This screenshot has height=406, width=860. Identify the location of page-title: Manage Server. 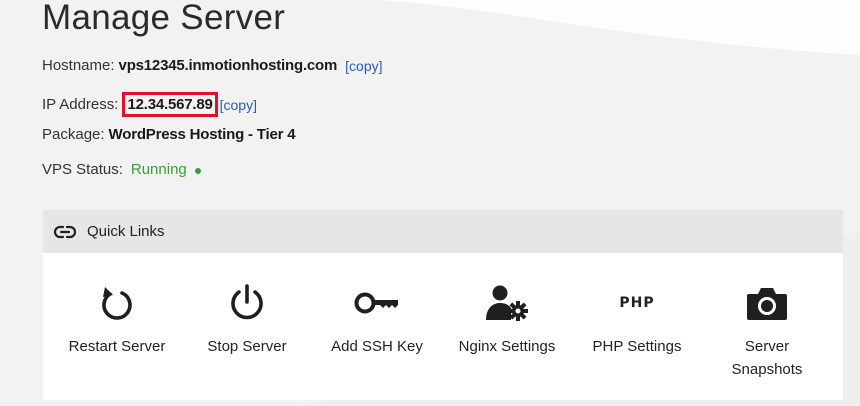
(164, 18).